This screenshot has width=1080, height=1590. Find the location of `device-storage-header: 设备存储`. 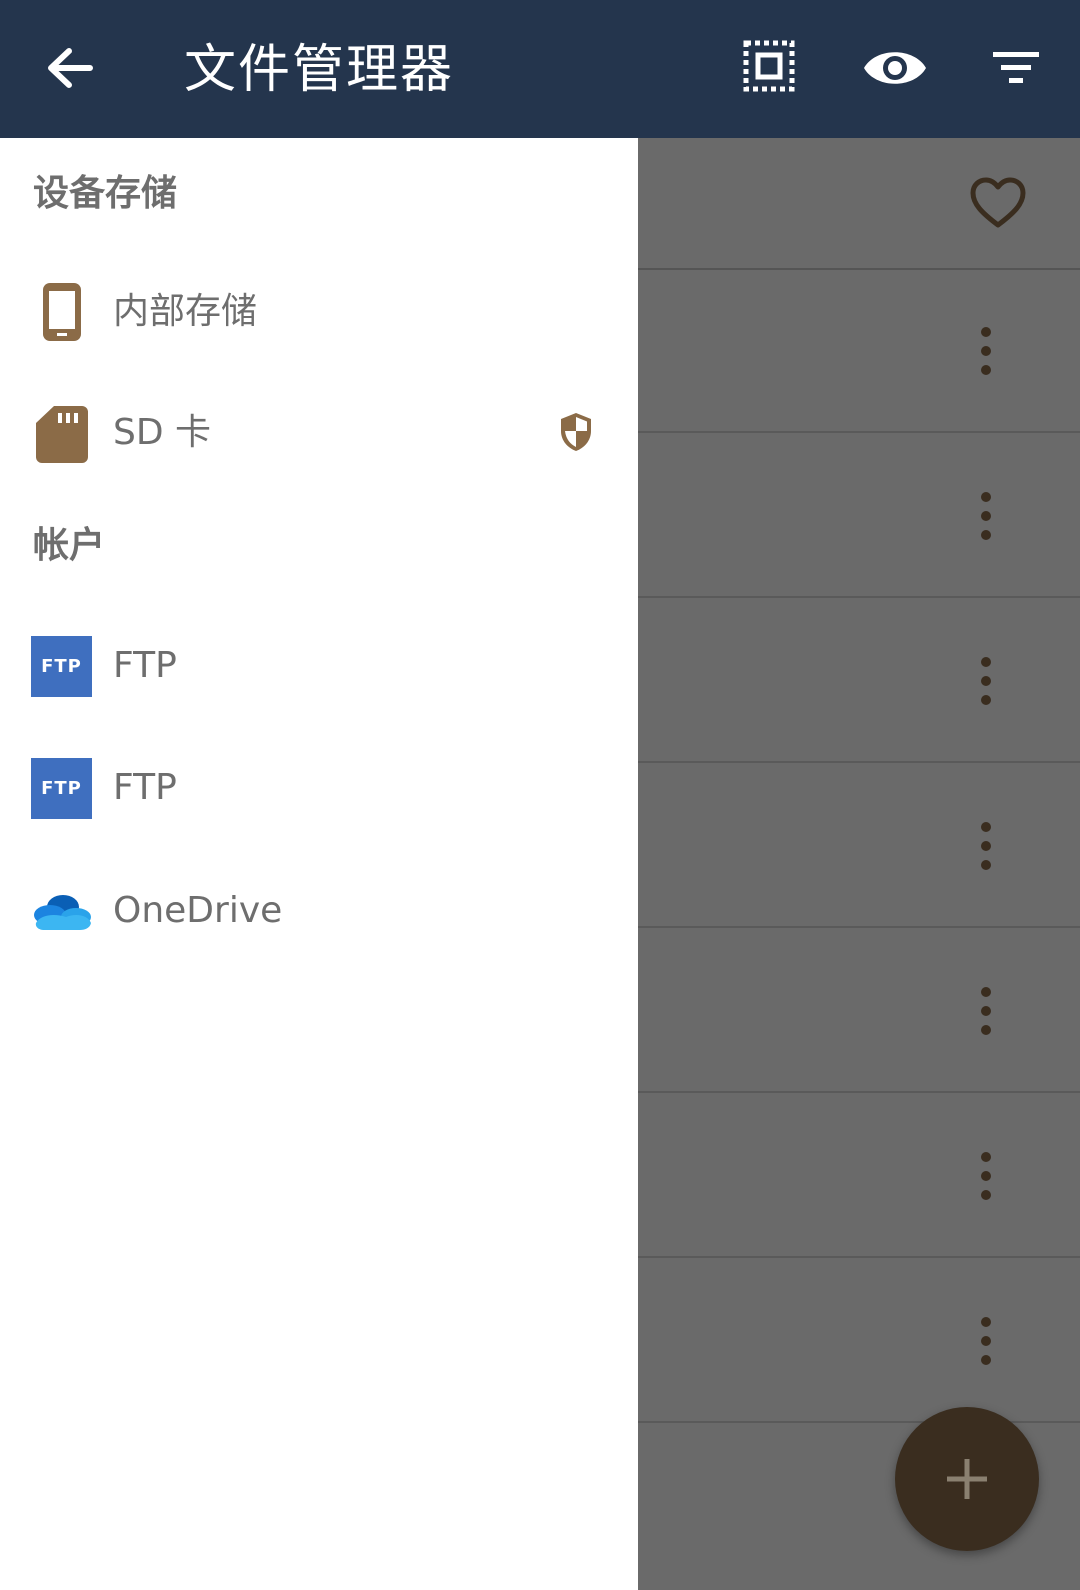

device-storage-header: 设备存储 is located at coordinates (105, 193).